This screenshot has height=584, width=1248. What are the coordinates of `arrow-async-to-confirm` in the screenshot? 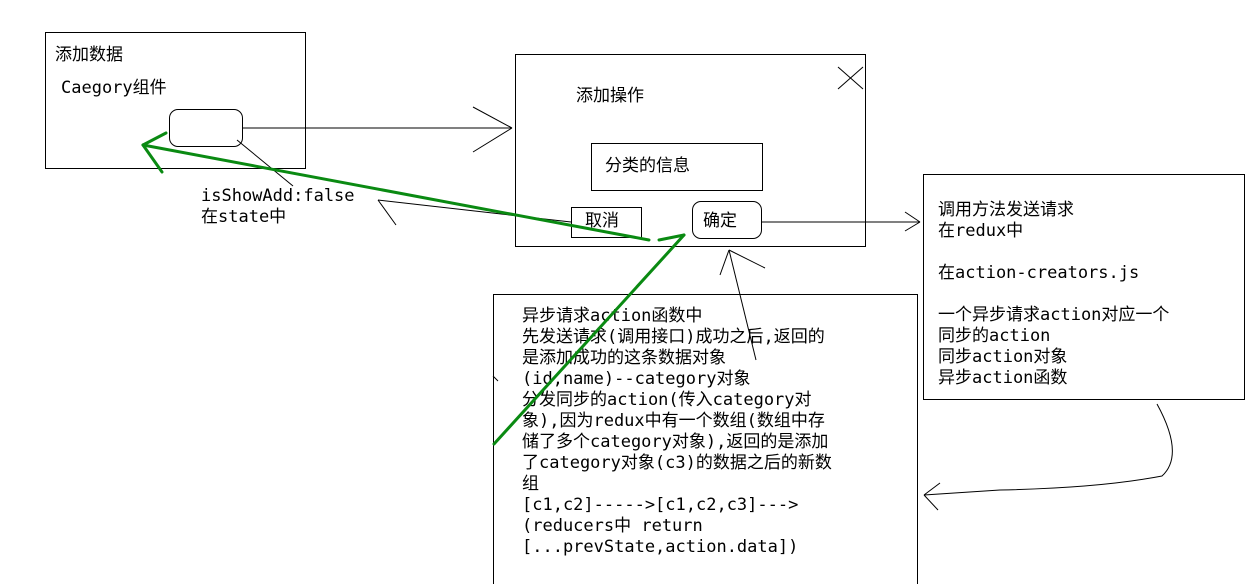 It's located at (742, 305).